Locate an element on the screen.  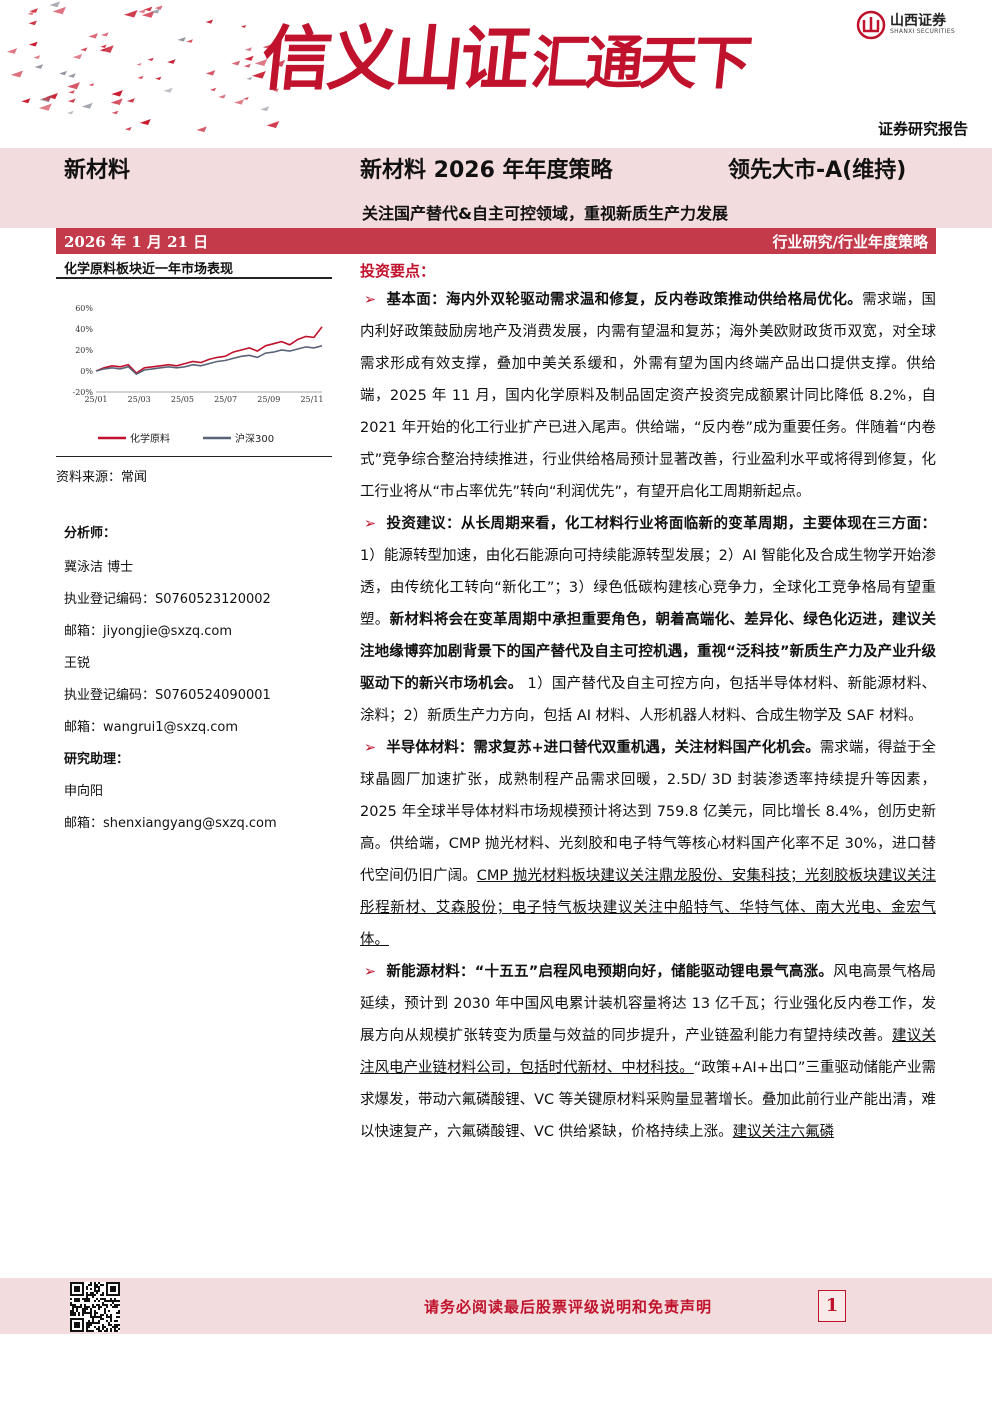
x-tick-label: 25/09 is located at coordinates (268, 399).